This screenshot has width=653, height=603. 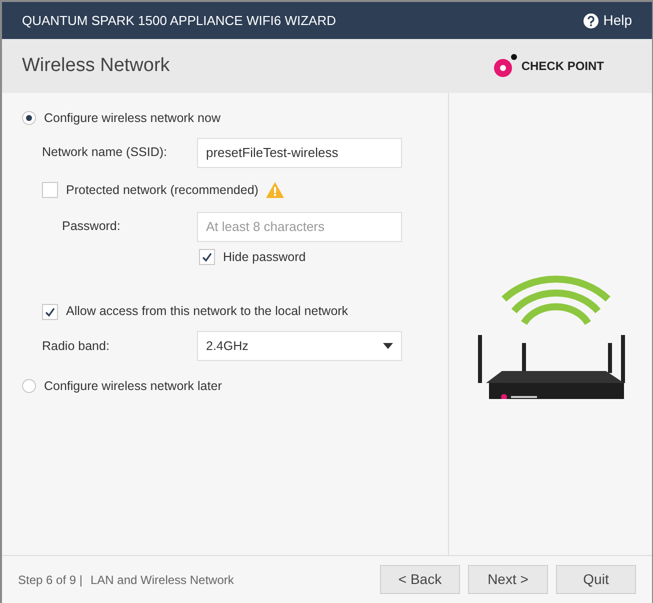 I want to click on wizard-button: Next >, so click(x=508, y=579).